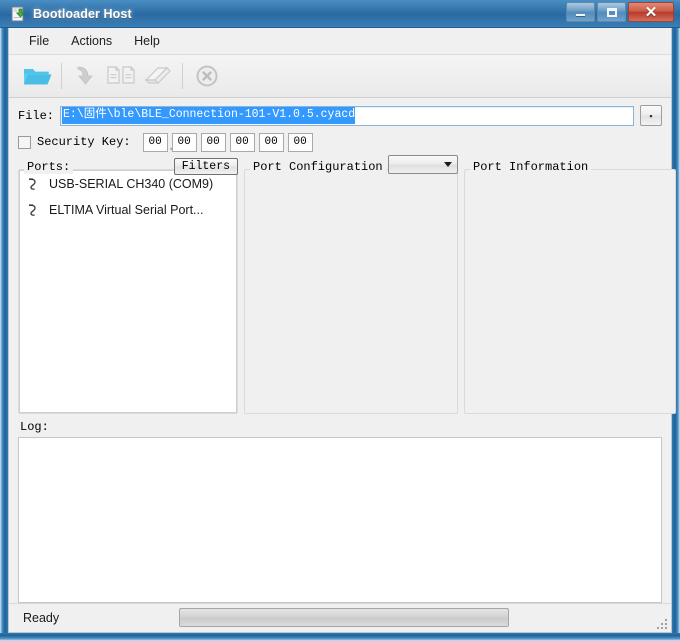 This screenshot has height=641, width=680. Describe the element at coordinates (84, 142) in the screenshot. I see `security-key-label: Security Key:` at that location.